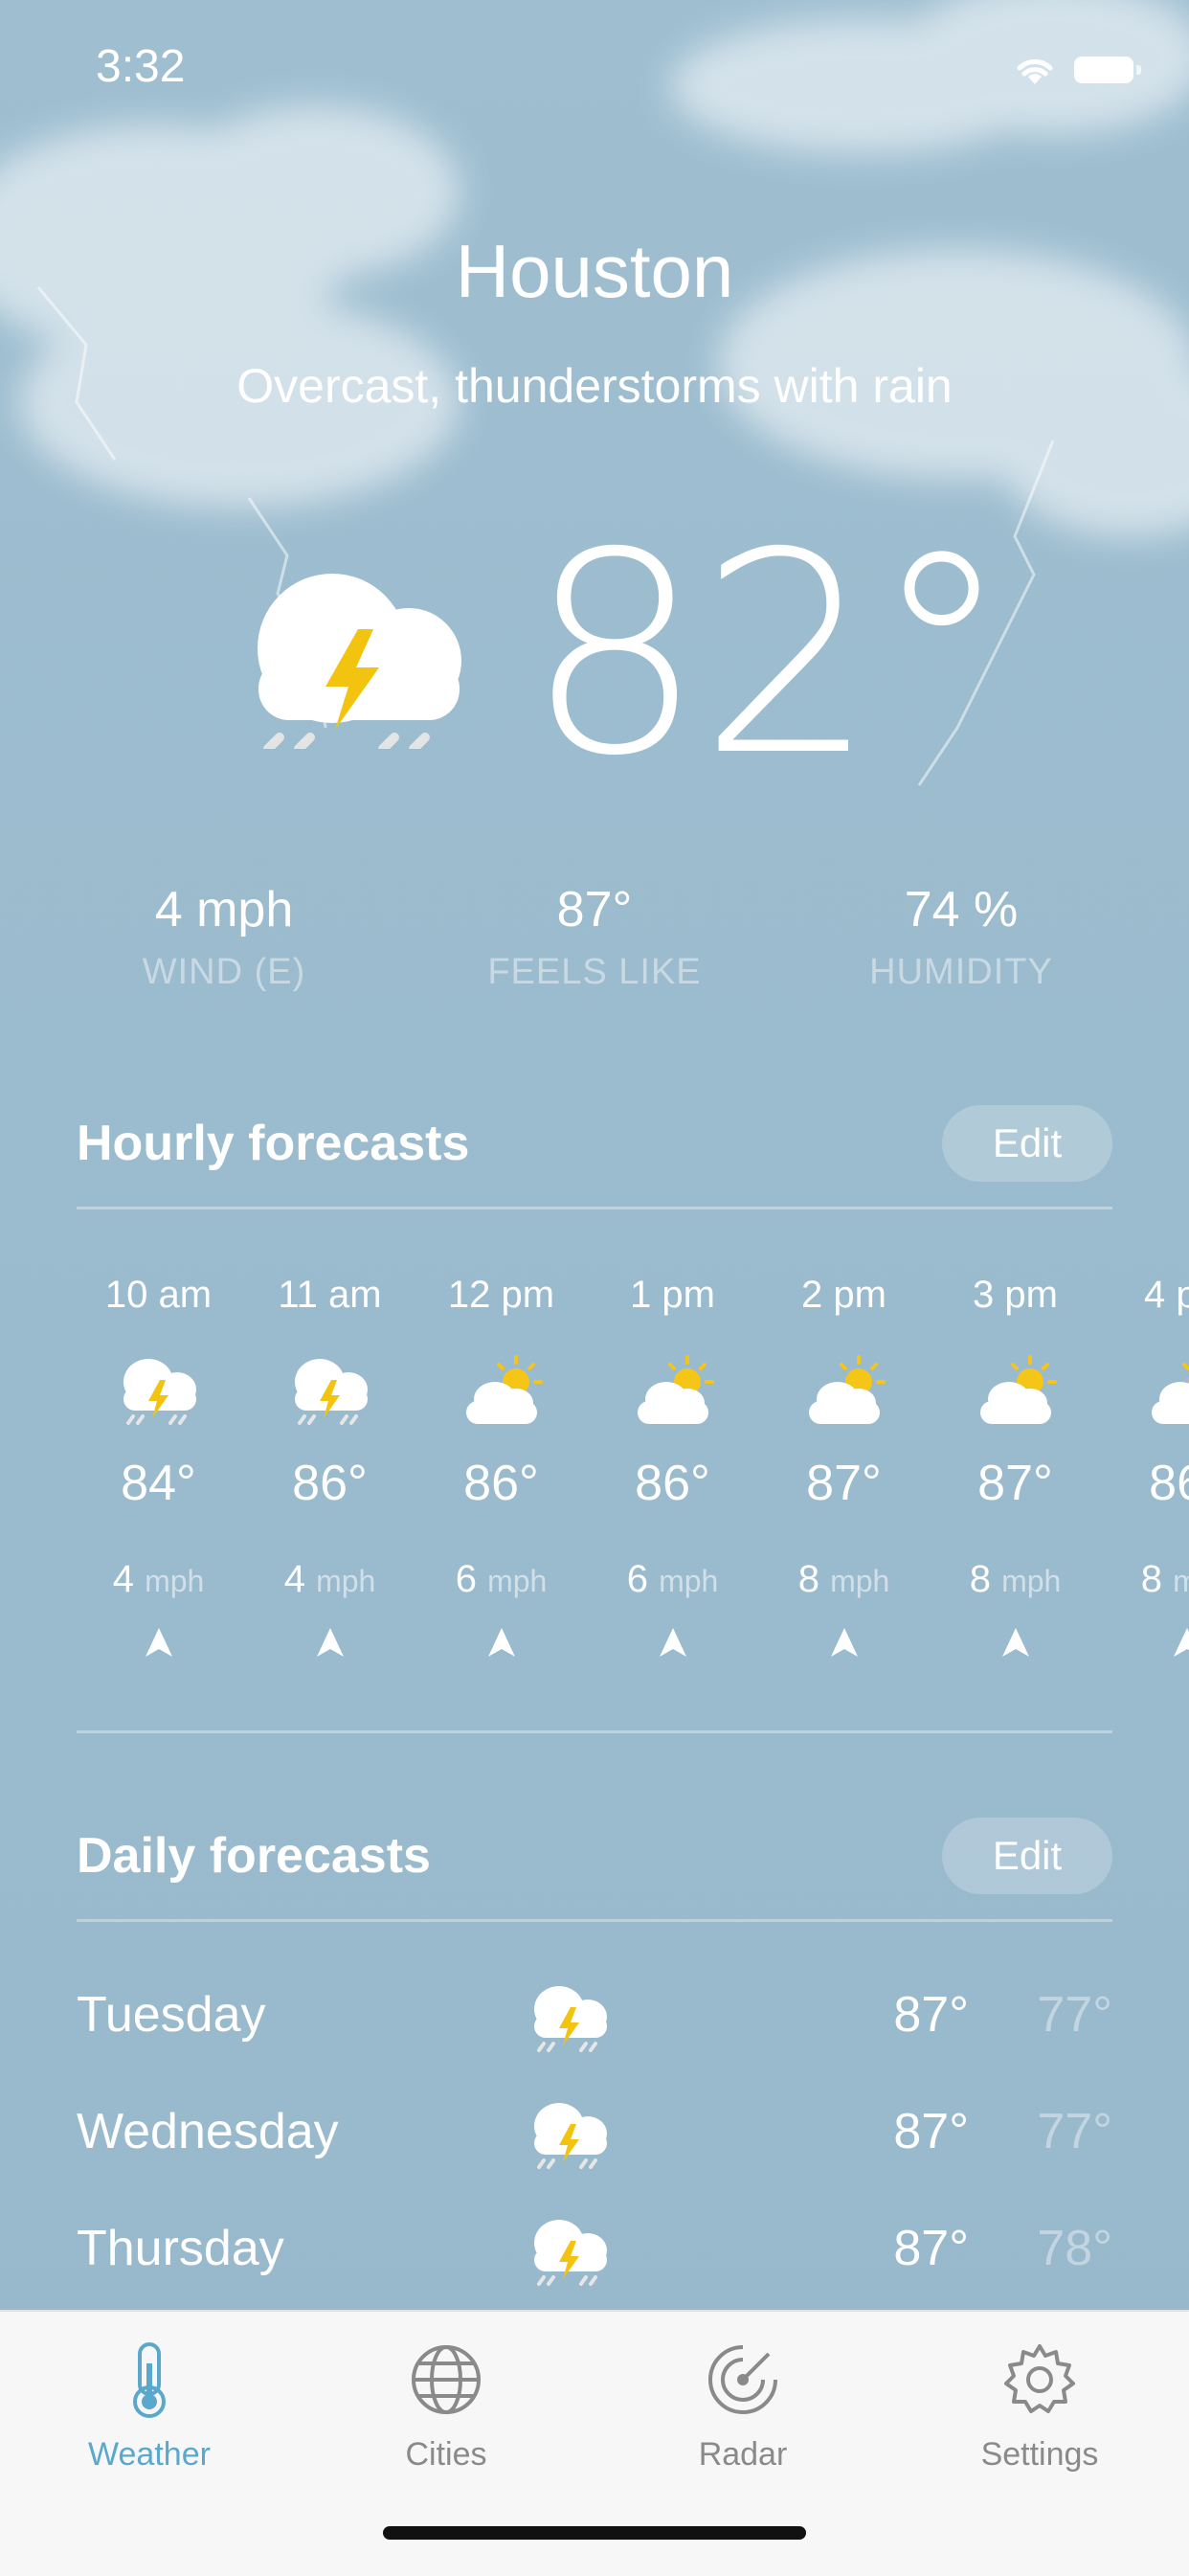 The width and height of the screenshot is (1189, 2576). I want to click on daily-edit-button: Edit, so click(1027, 1856).